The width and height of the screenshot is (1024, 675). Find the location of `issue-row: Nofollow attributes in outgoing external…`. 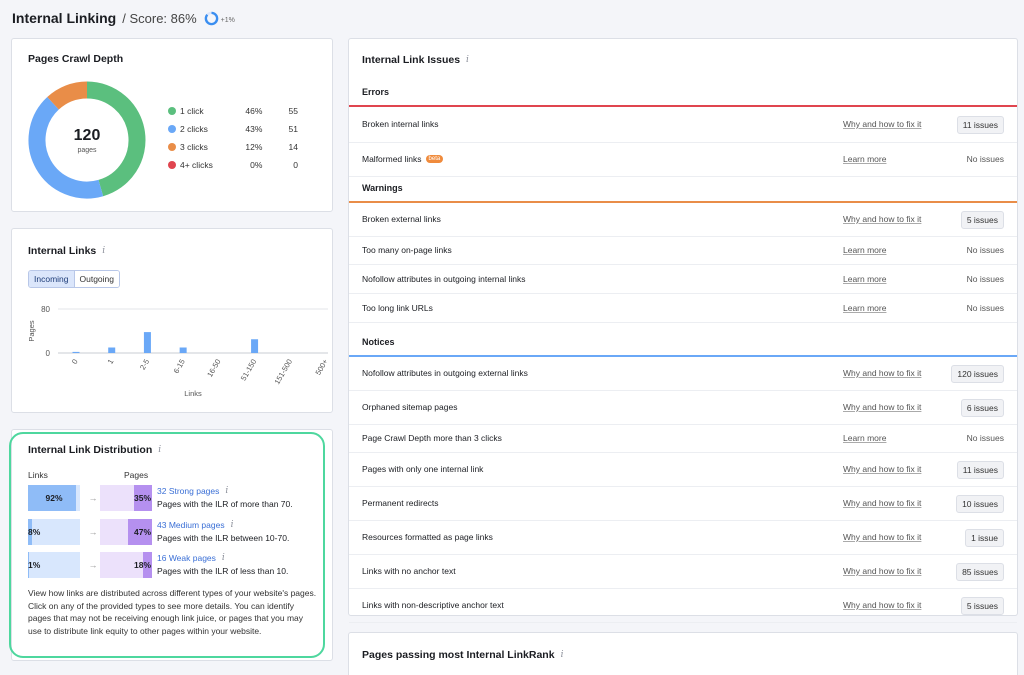

issue-row: Nofollow attributes in outgoing external… is located at coordinates (683, 374).